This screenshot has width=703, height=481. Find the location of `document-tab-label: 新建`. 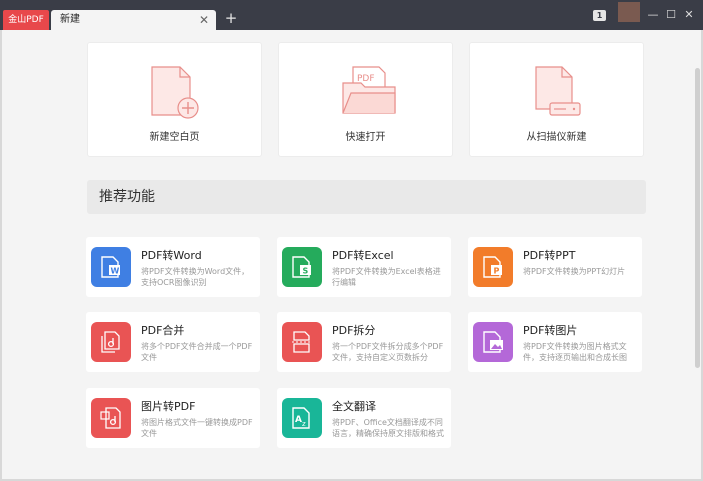

document-tab-label: 新建 is located at coordinates (70, 19).